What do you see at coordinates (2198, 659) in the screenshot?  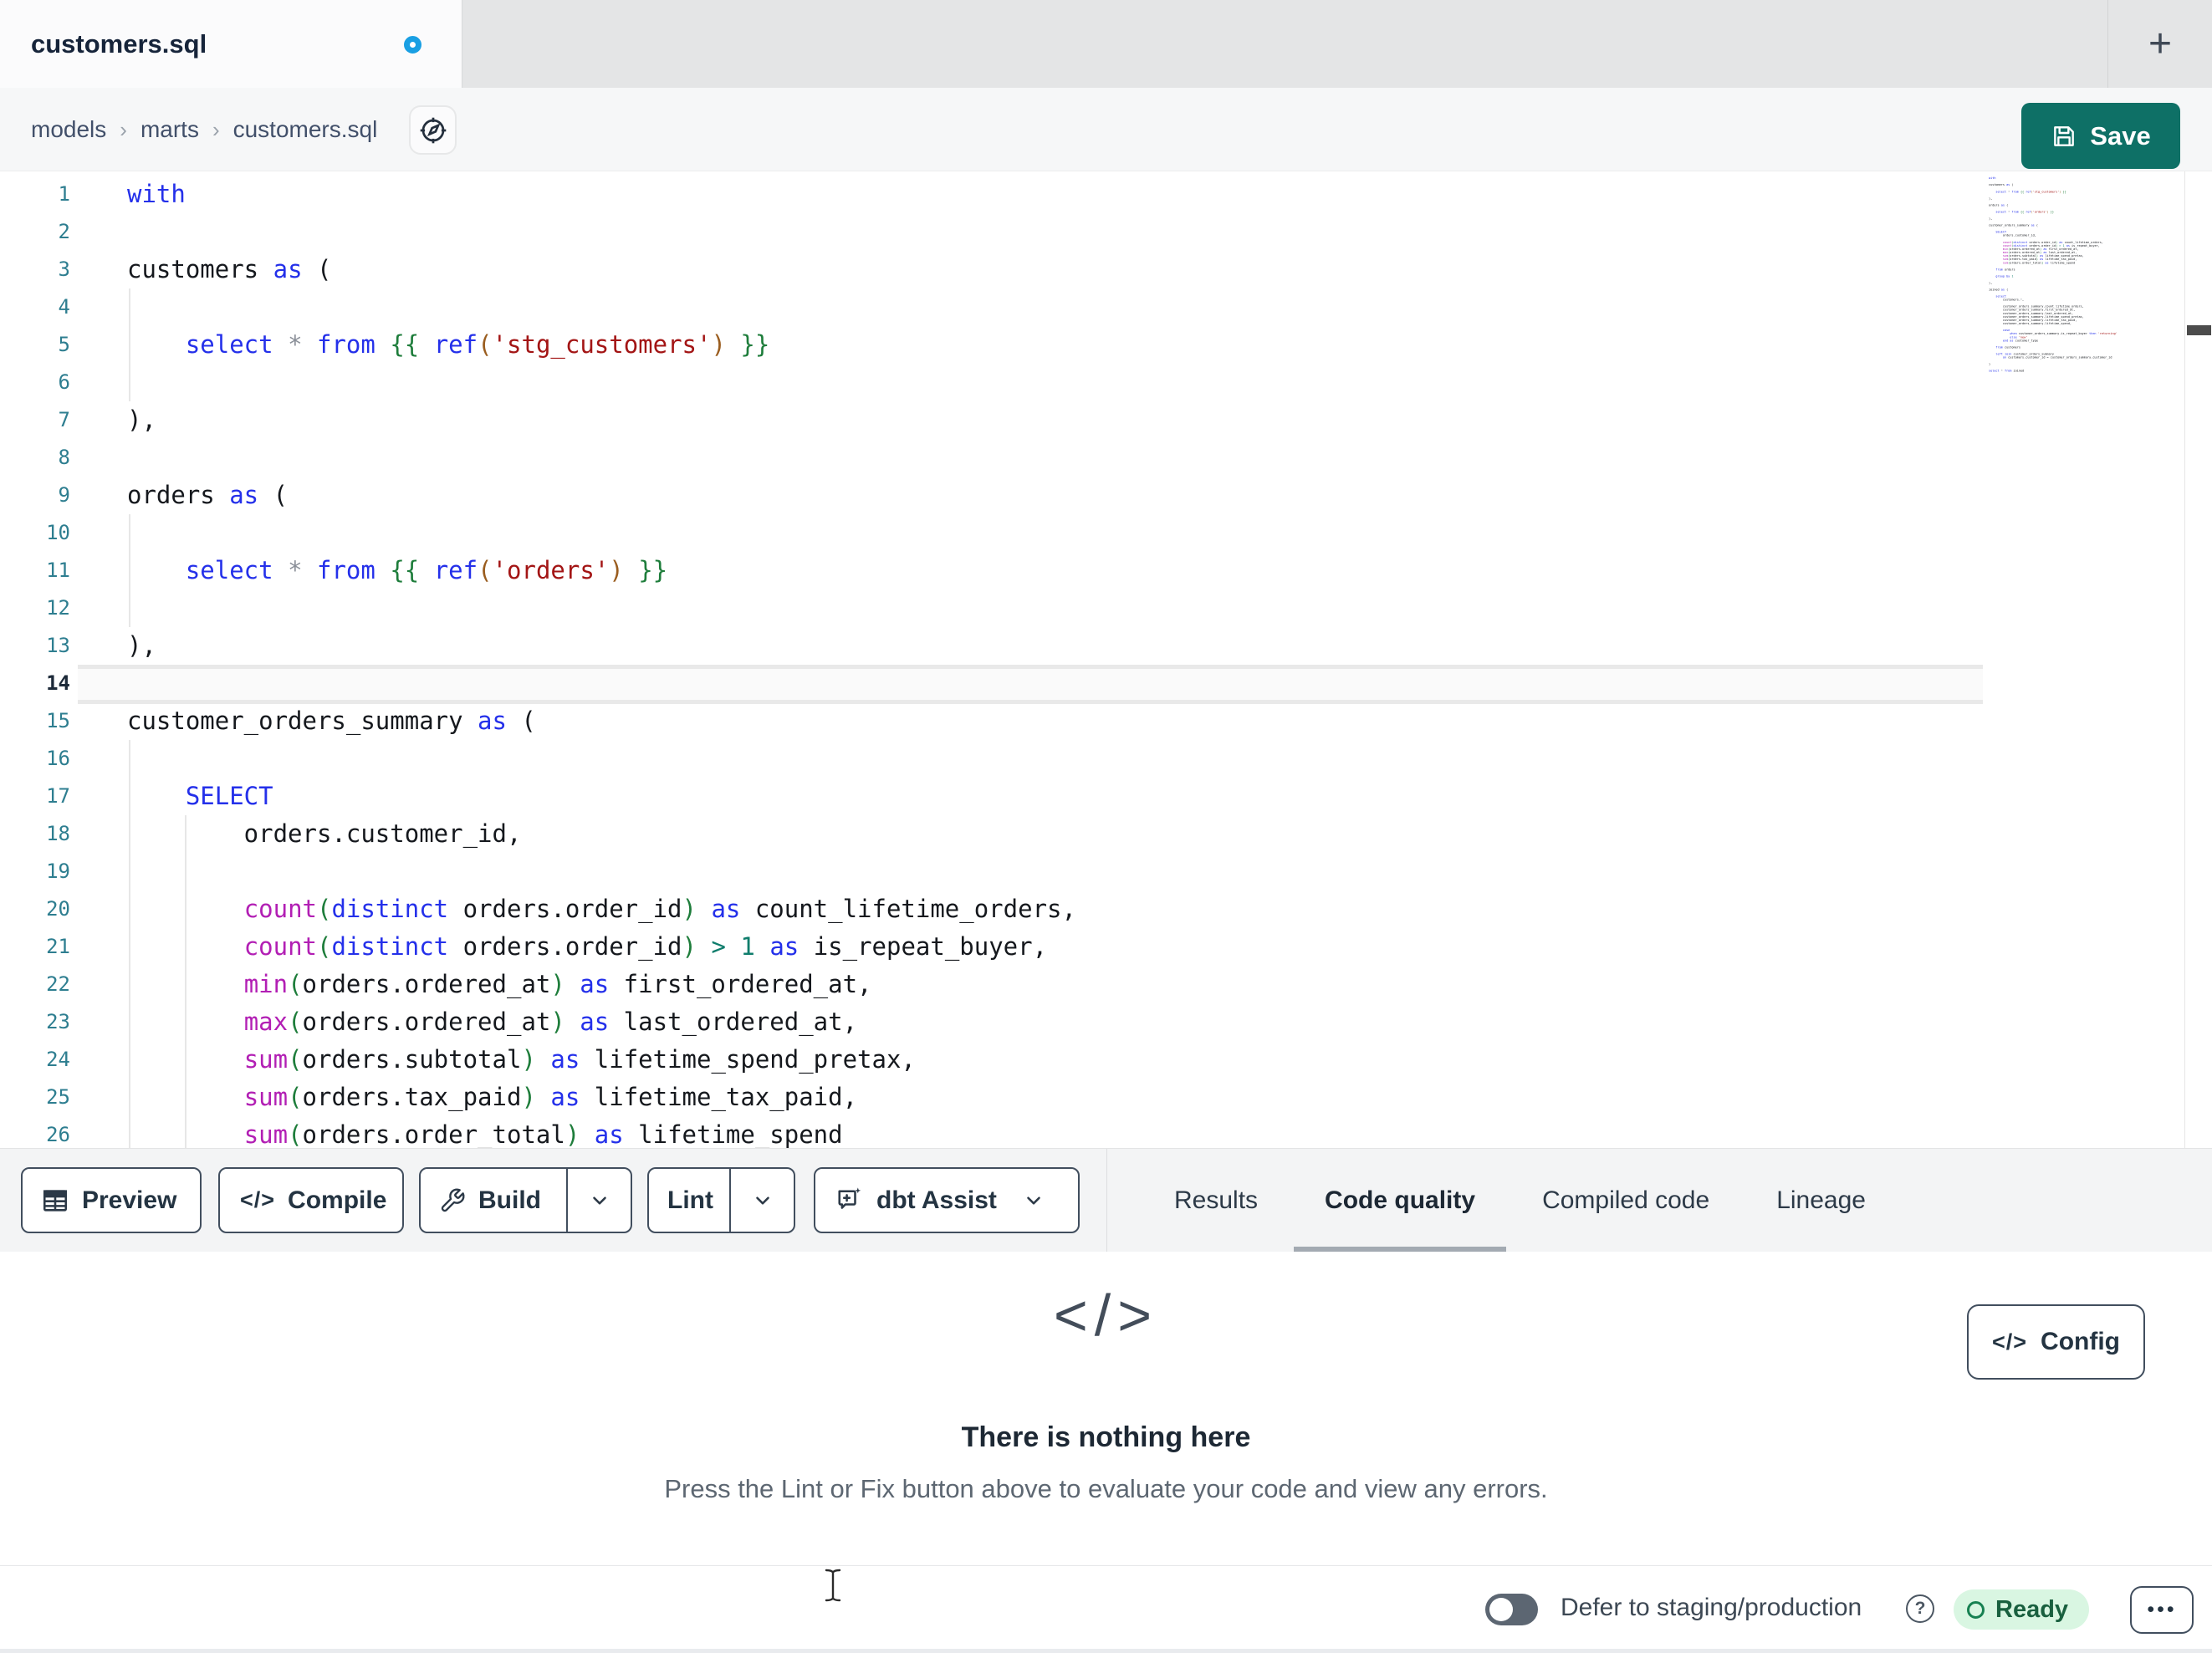 I see `editor-scrollbar` at bounding box center [2198, 659].